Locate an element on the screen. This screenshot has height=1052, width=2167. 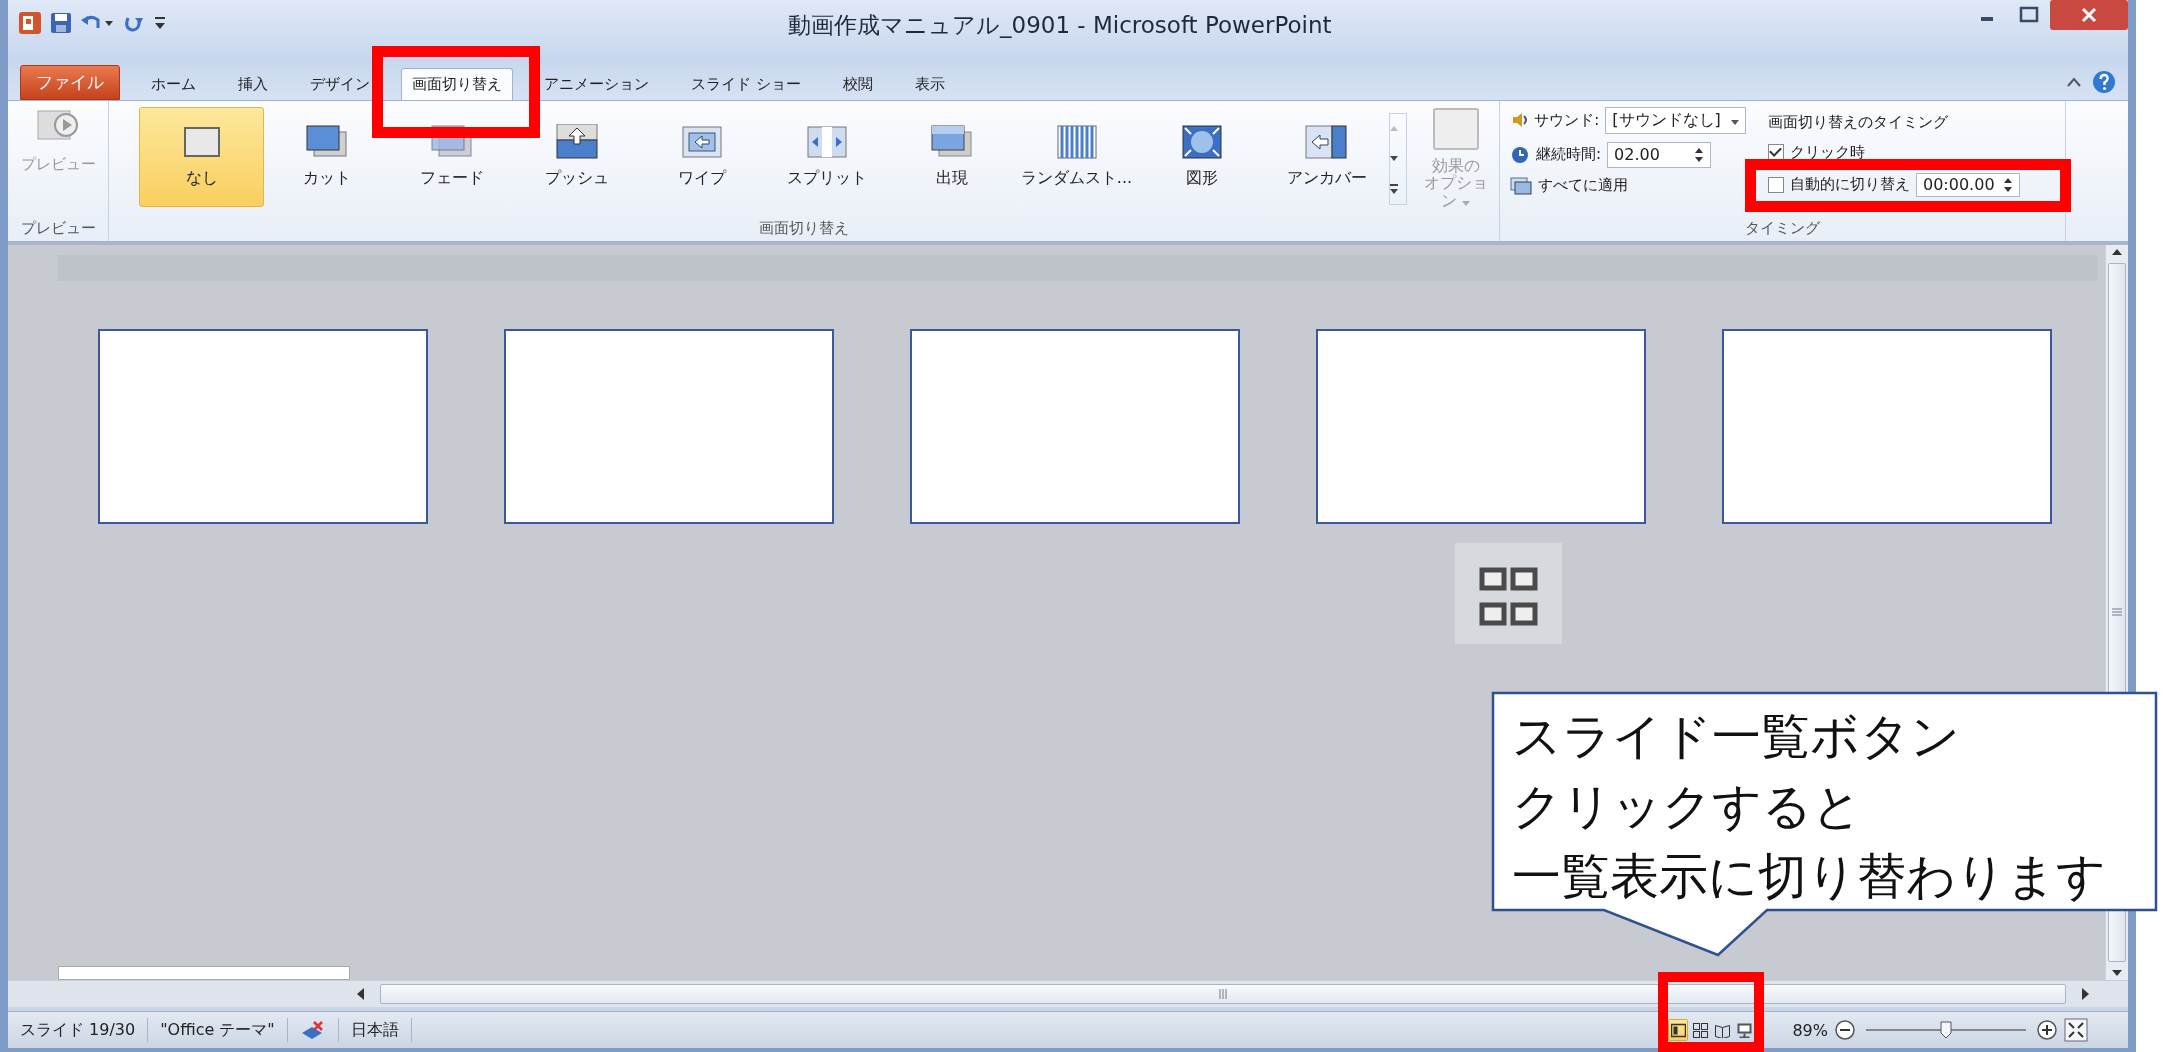
normal-view-icon is located at coordinates (1678, 1030).